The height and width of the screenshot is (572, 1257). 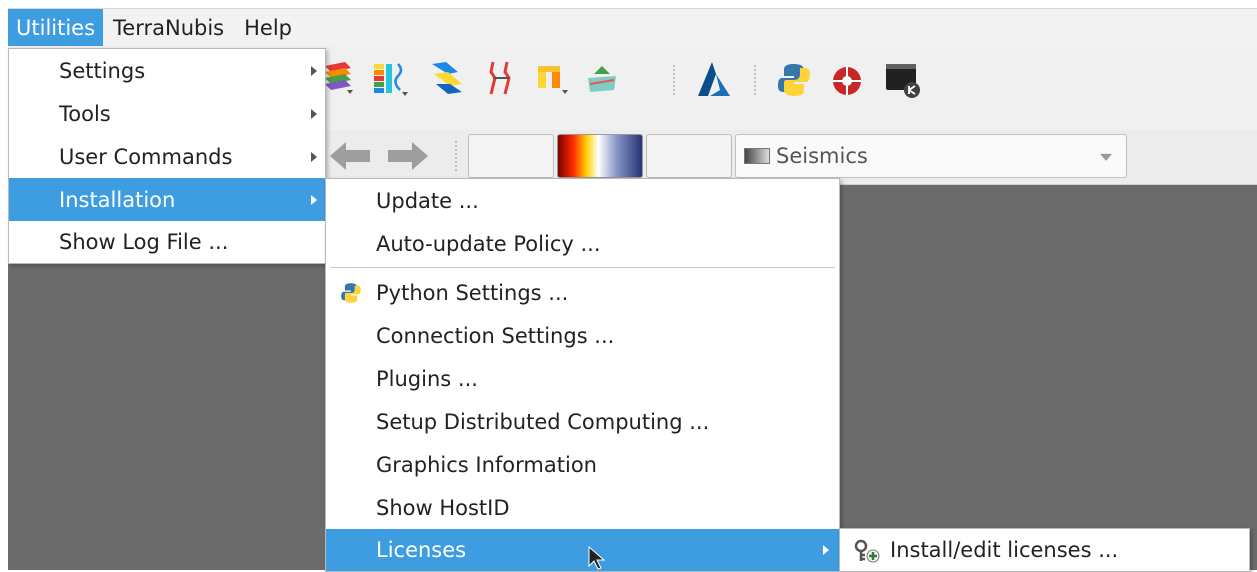 I want to click on menu-item-graphics-information: Graphics Information, so click(x=582, y=464).